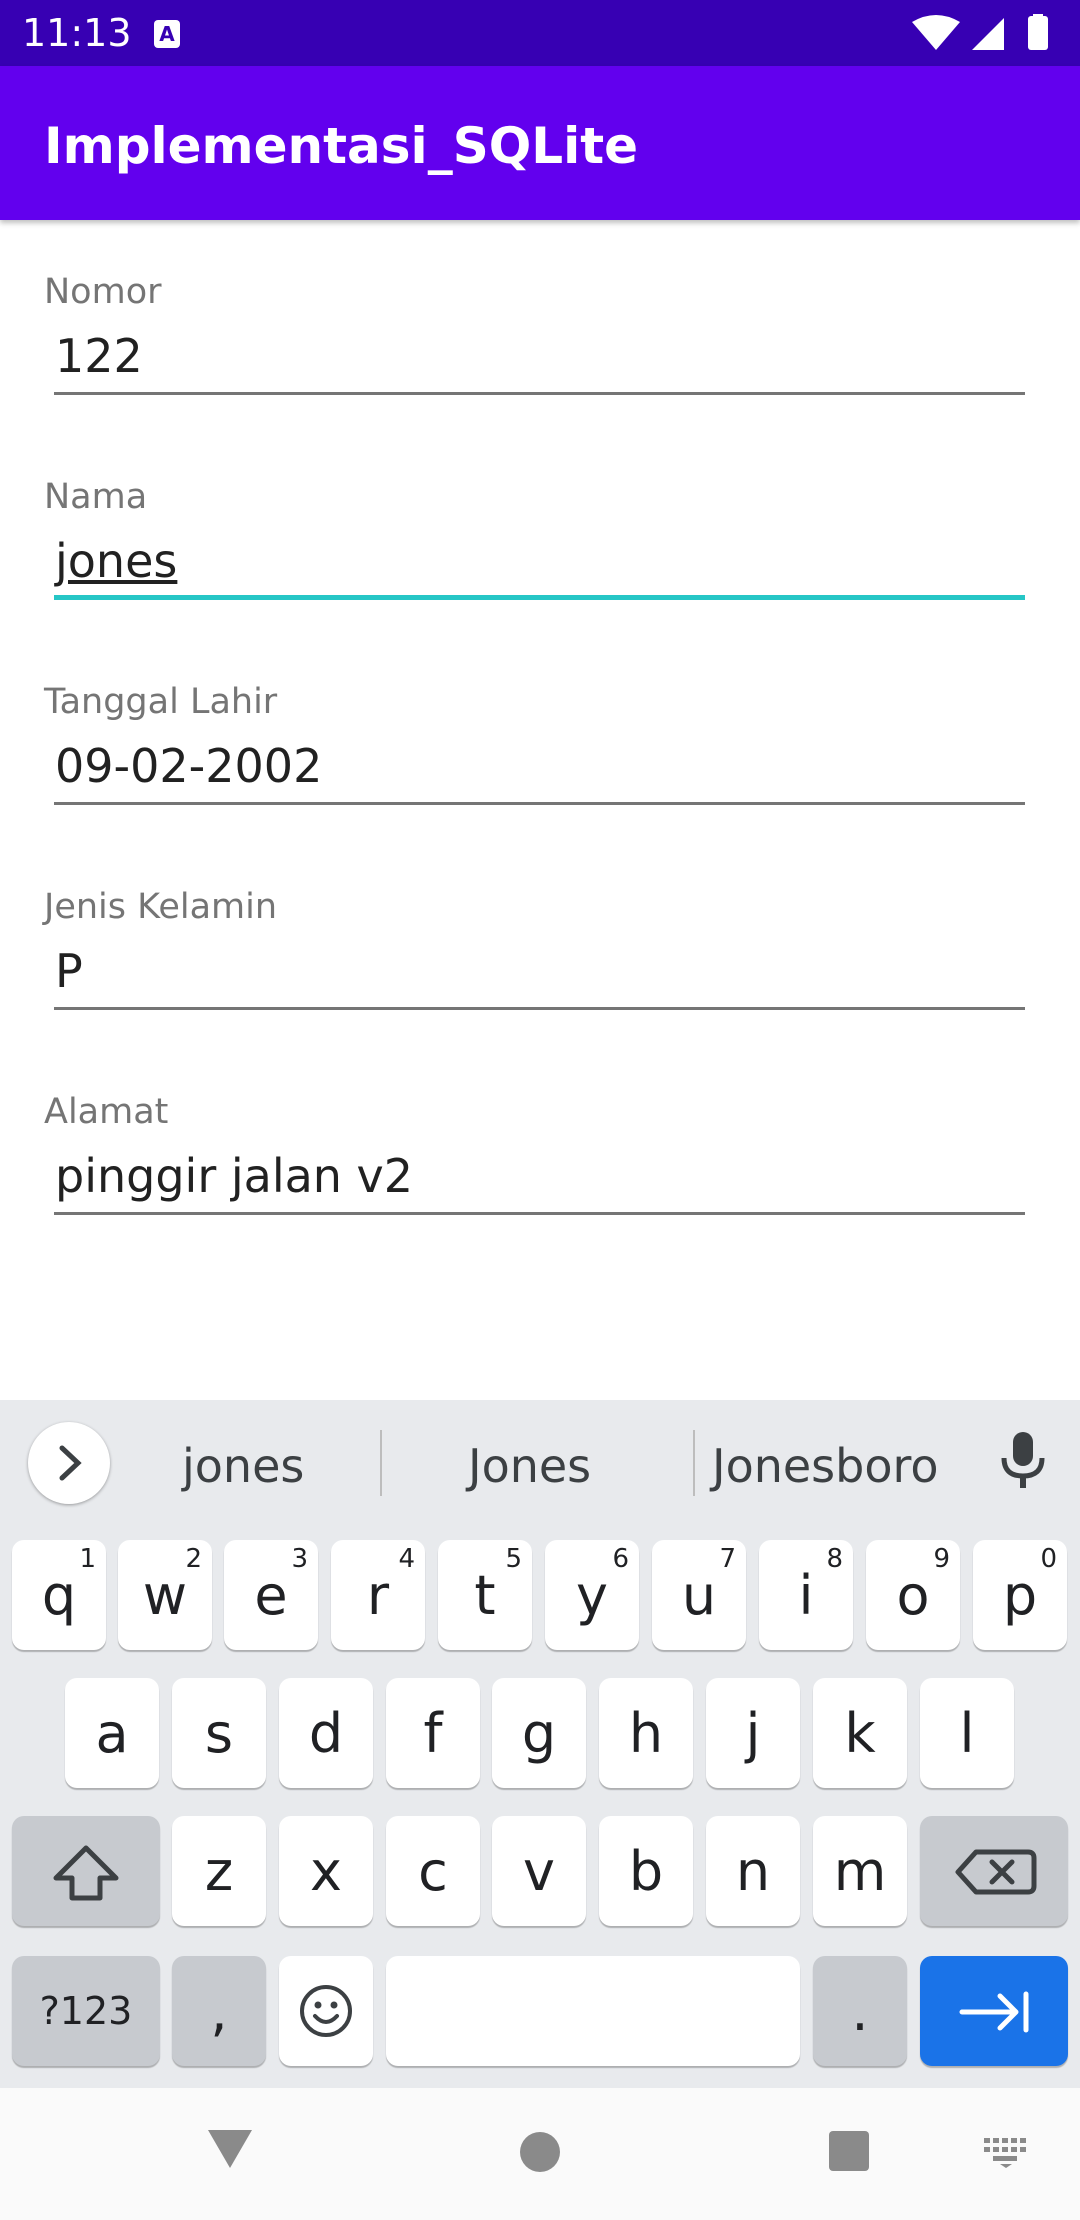  Describe the element at coordinates (1006, 2153) in the screenshot. I see `keyboard-switch-icon` at that location.